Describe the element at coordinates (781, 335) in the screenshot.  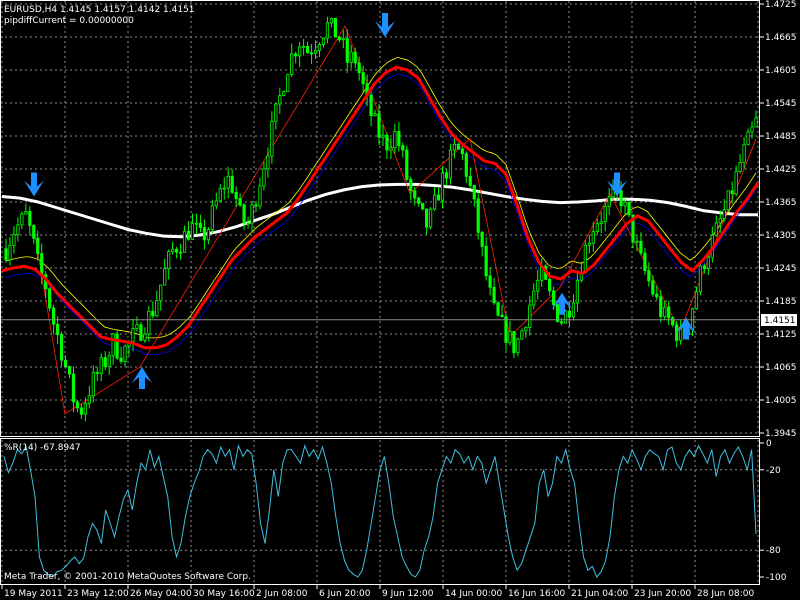
I see `price-tick-label: 1.4125` at that location.